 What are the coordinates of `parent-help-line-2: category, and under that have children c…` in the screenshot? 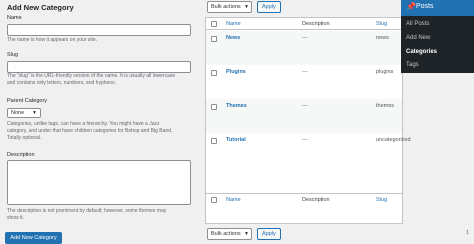 It's located at (90, 131).